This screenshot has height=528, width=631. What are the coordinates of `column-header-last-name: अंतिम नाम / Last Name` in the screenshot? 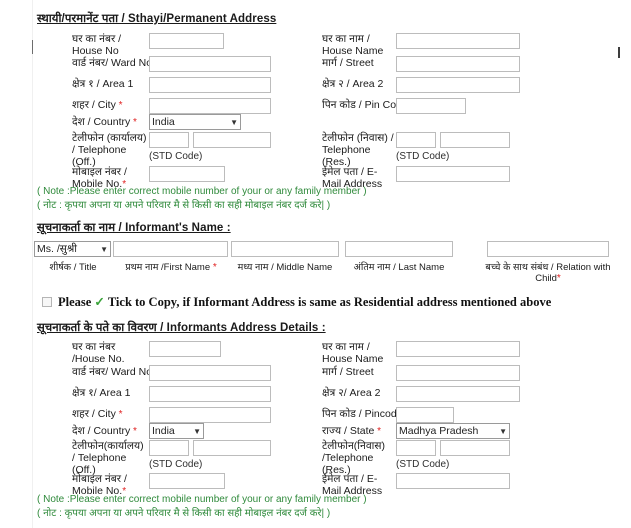 It's located at (399, 267).